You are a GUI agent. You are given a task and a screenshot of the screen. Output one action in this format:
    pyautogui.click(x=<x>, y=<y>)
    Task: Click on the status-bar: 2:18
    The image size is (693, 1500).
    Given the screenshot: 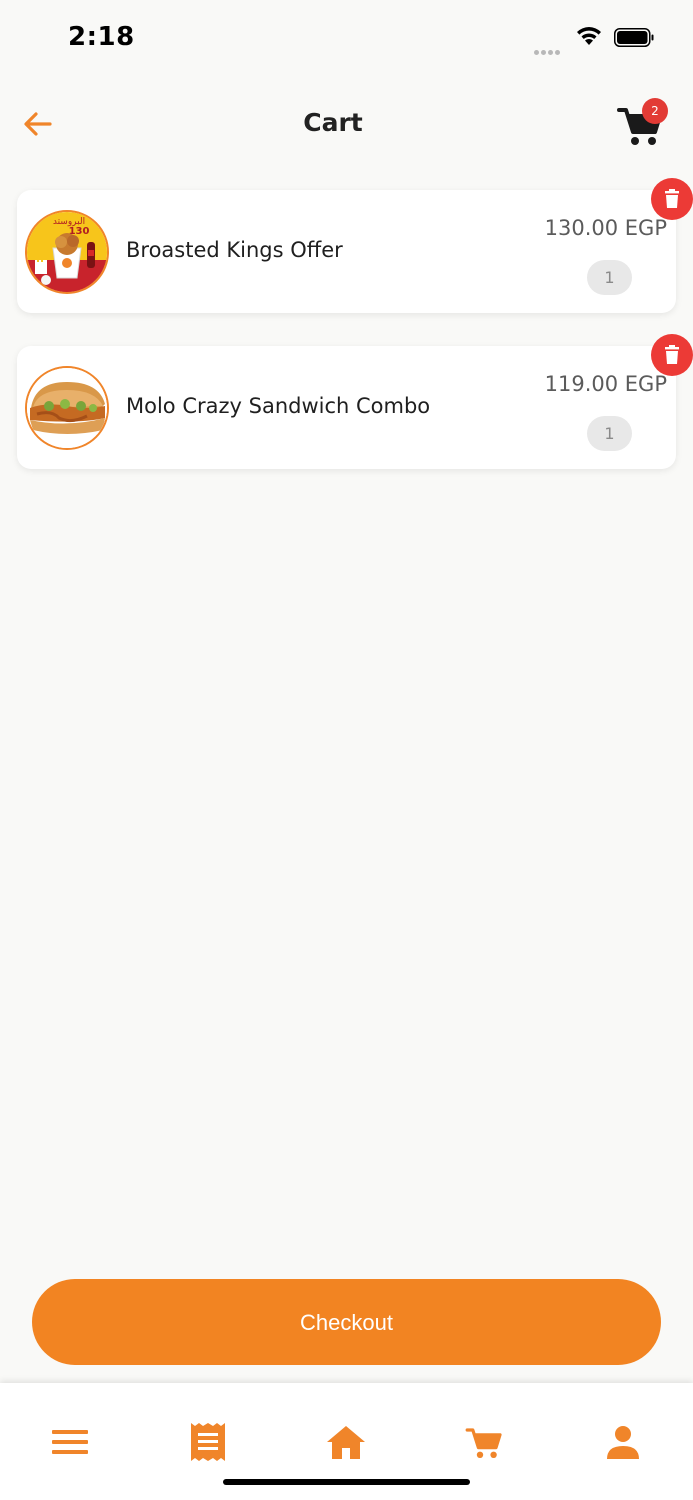 What is the action you would take?
    pyautogui.click(x=346, y=40)
    